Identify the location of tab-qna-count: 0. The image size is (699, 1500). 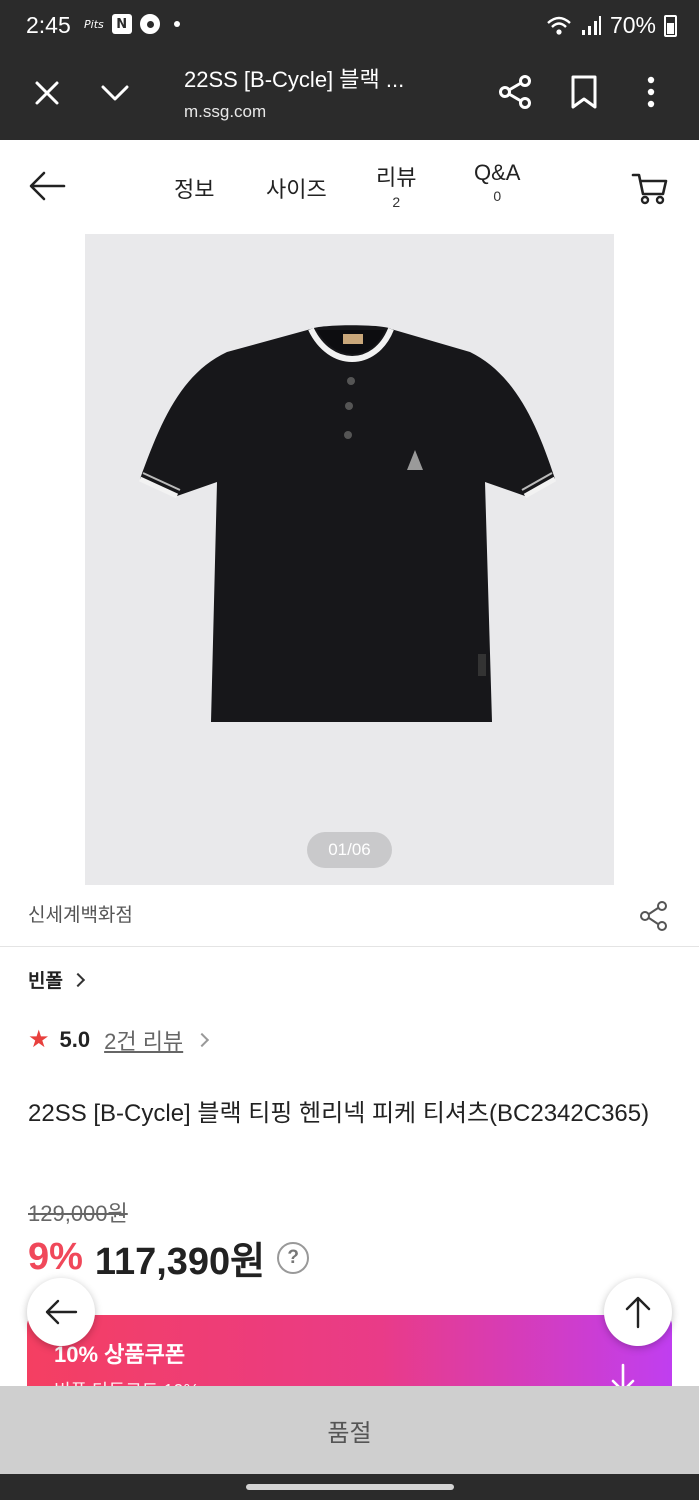
(497, 196).